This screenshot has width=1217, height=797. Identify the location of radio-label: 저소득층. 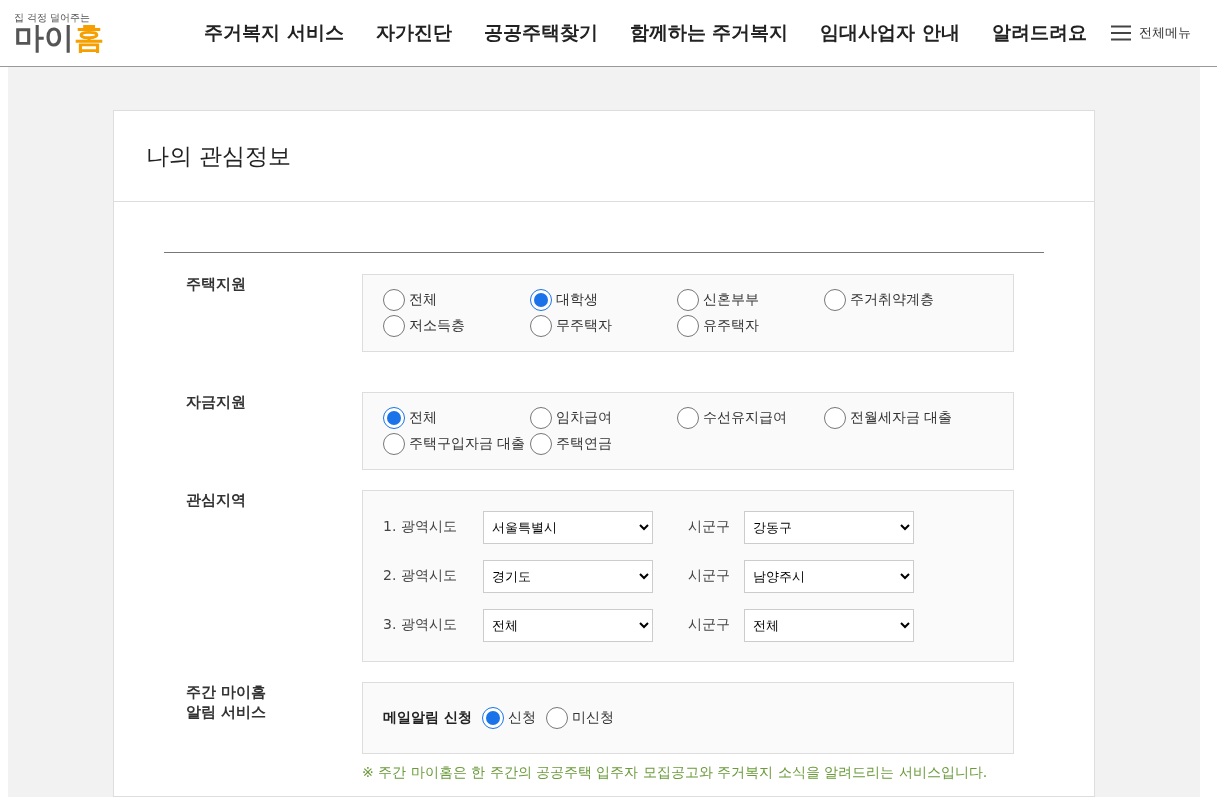
(437, 326).